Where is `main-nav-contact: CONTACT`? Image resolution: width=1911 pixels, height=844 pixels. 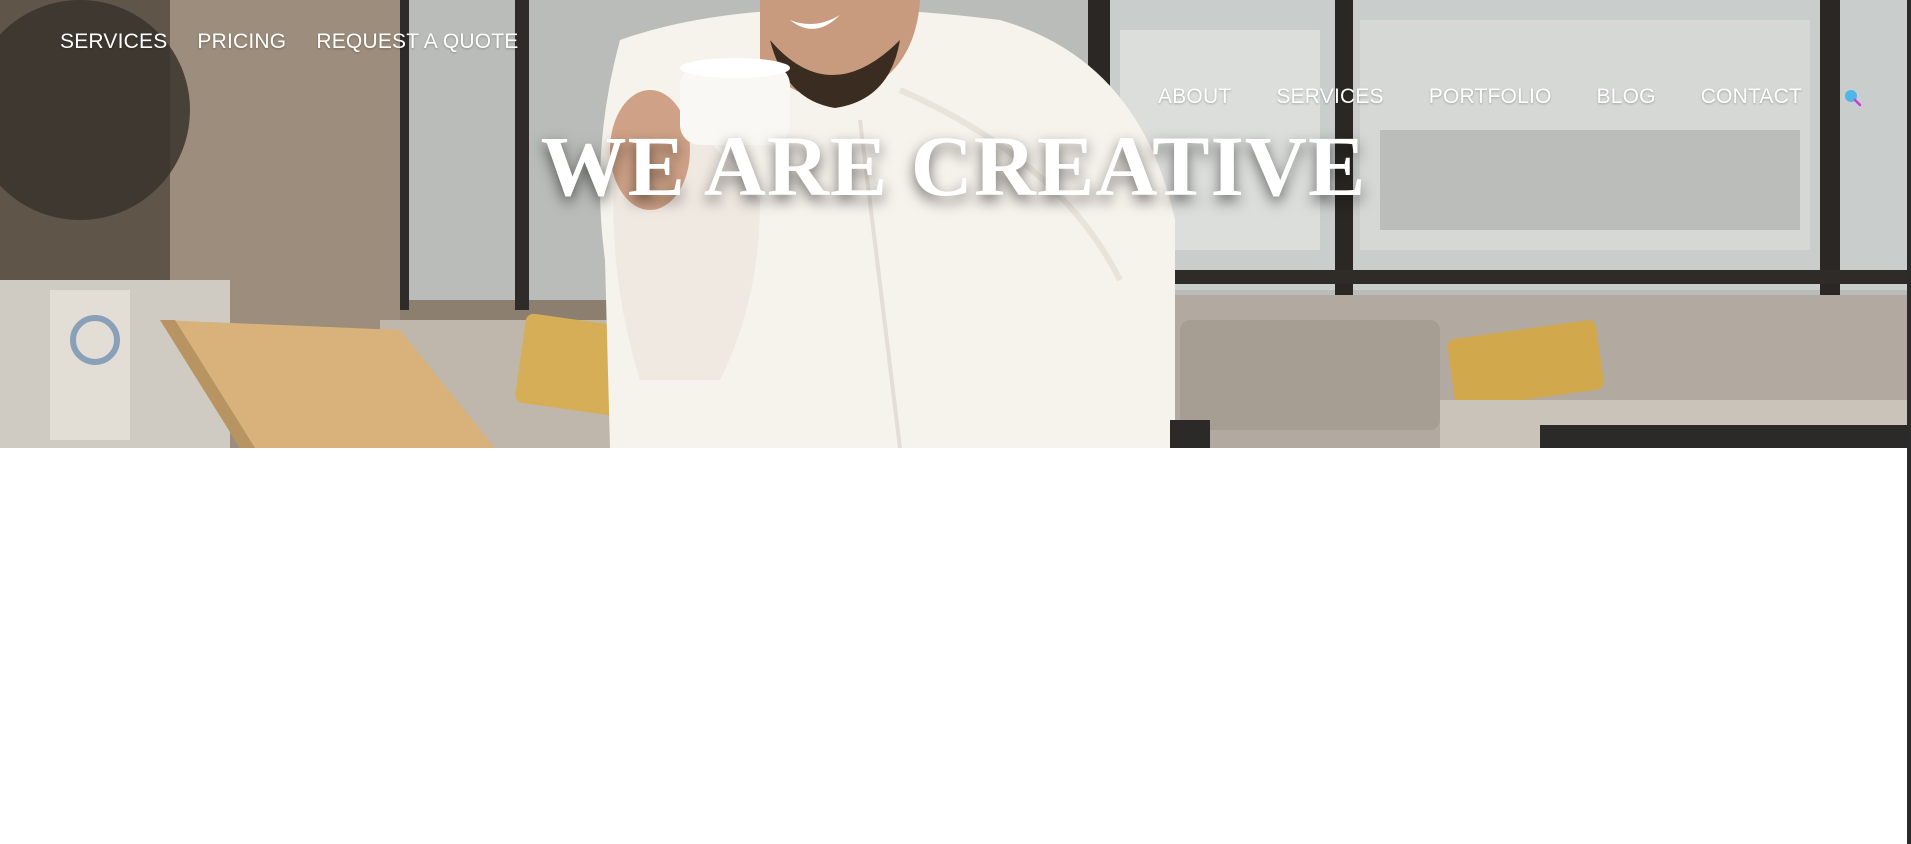
main-nav-contact: CONTACT is located at coordinates (1751, 97).